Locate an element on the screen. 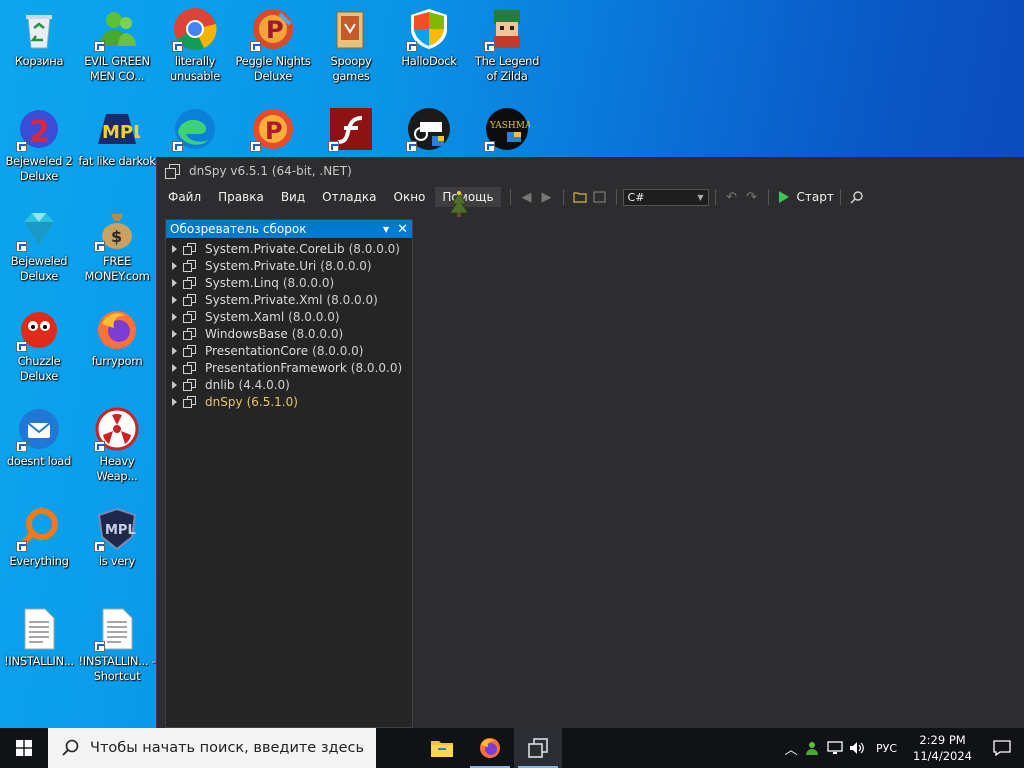 The image size is (1024, 768). taskbar-firefox is located at coordinates (490, 748).